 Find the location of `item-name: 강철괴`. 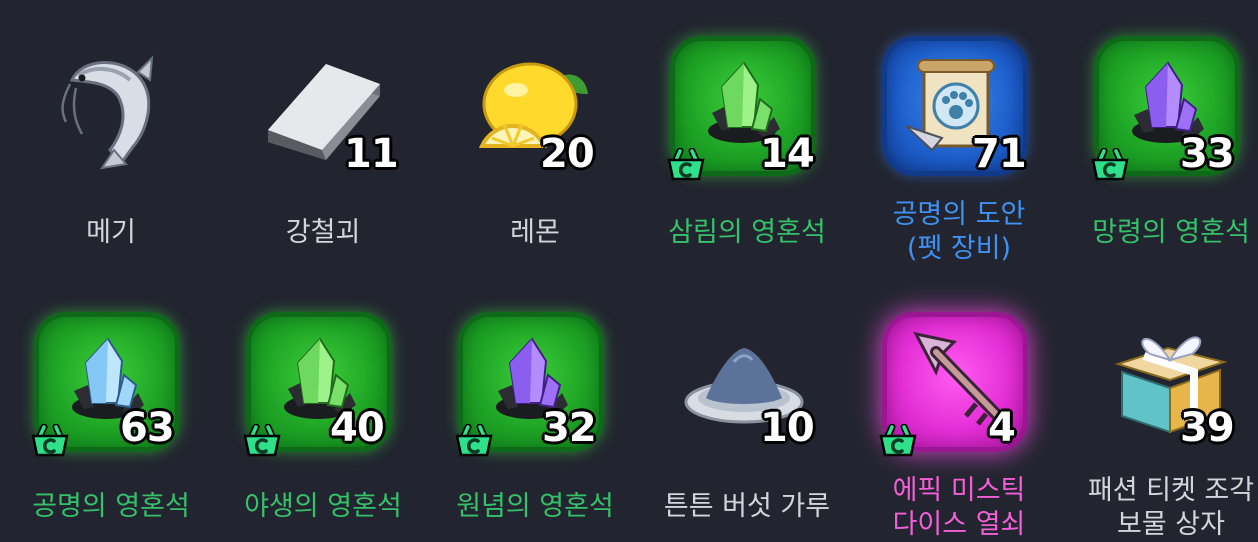

item-name: 강철괴 is located at coordinates (323, 232).